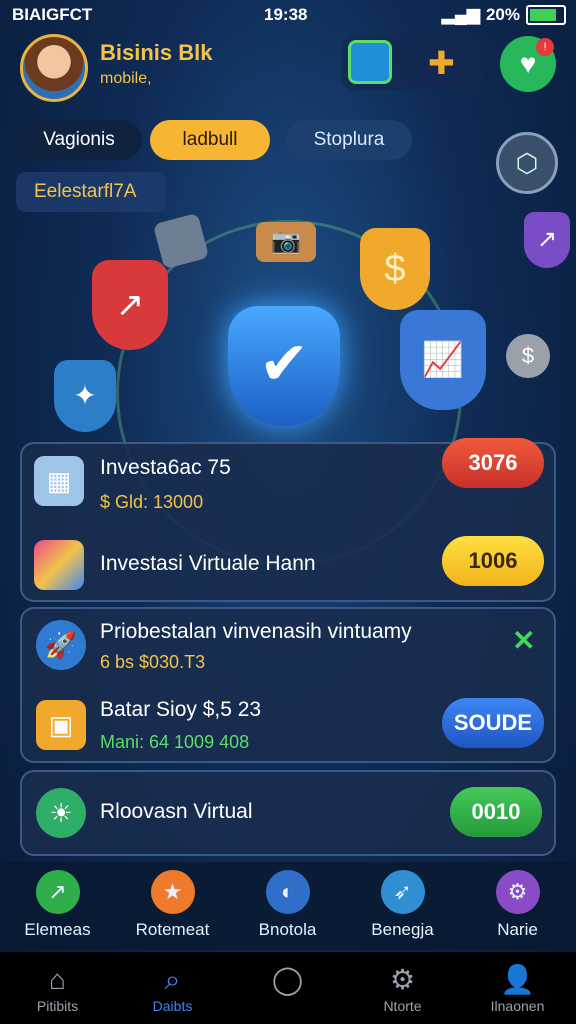  I want to click on nav-label: Elemeas, so click(57, 929).